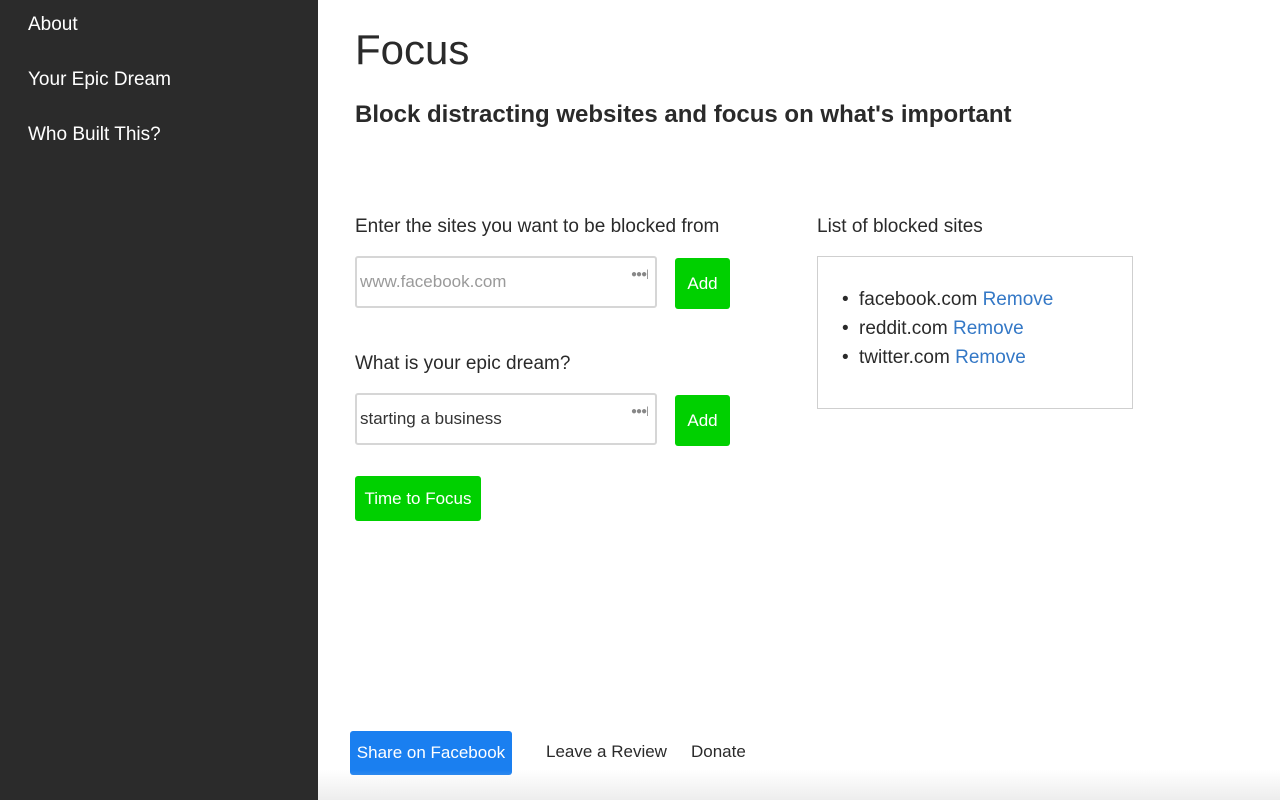  Describe the element at coordinates (606, 752) in the screenshot. I see `leave-review-link: Leave a Review` at that location.